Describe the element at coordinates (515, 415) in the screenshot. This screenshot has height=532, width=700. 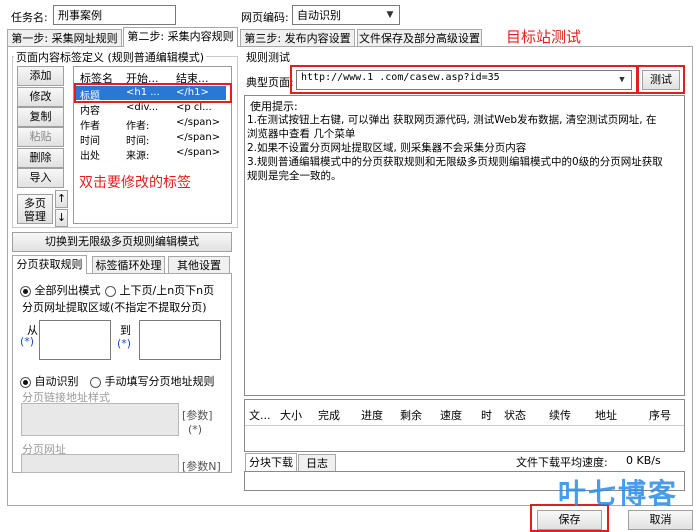
I see `column-header: 状态` at that location.